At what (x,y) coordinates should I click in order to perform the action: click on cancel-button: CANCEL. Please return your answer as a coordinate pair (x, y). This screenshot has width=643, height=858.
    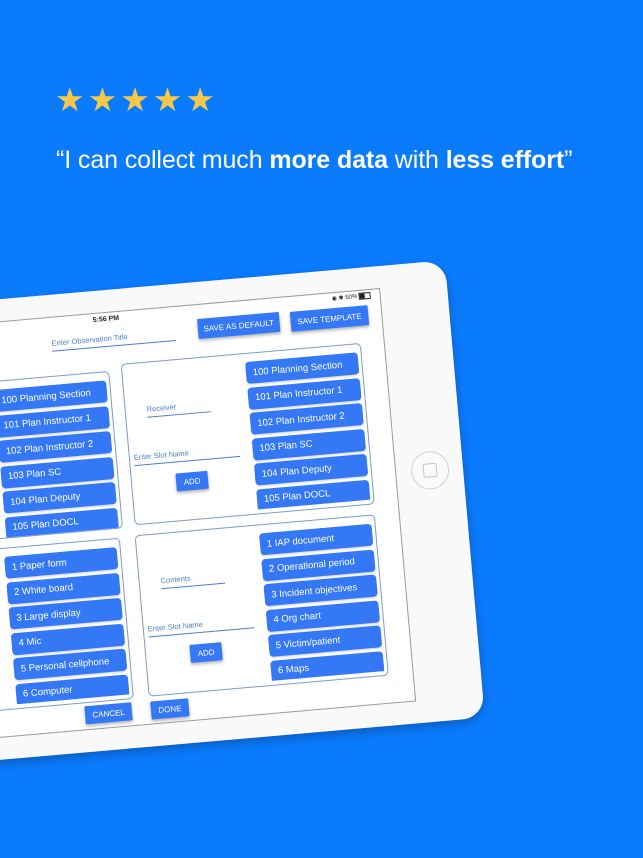
    Looking at the image, I should click on (108, 713).